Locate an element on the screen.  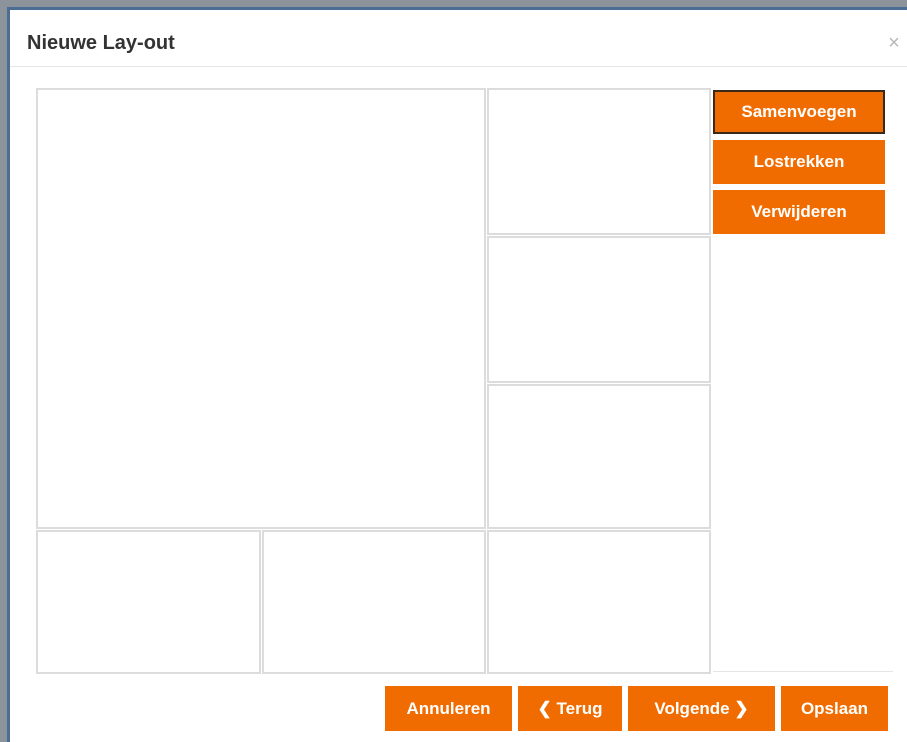
save-button: Opslaan is located at coordinates (834, 708).